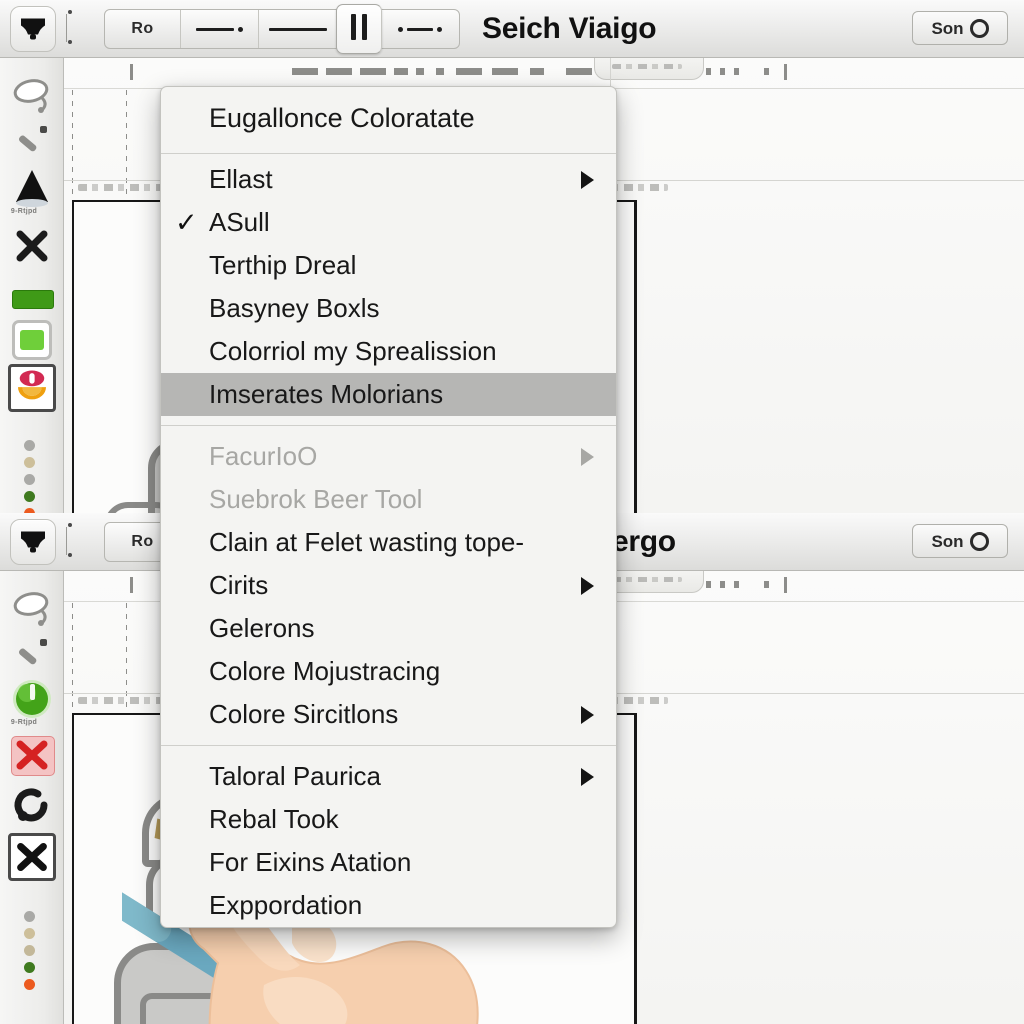 The image size is (1024, 1024). I want to click on solid-line-icon, so click(297, 29).